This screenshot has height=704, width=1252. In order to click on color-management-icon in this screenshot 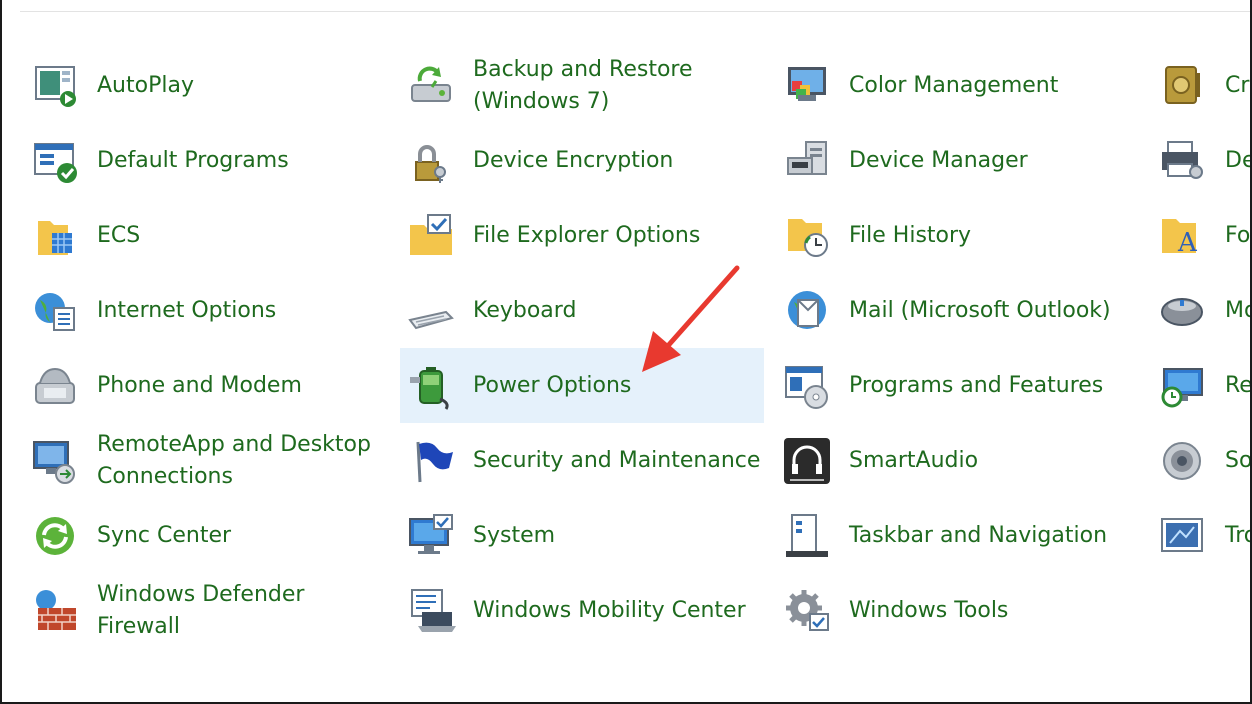, I will do `click(807, 86)`.